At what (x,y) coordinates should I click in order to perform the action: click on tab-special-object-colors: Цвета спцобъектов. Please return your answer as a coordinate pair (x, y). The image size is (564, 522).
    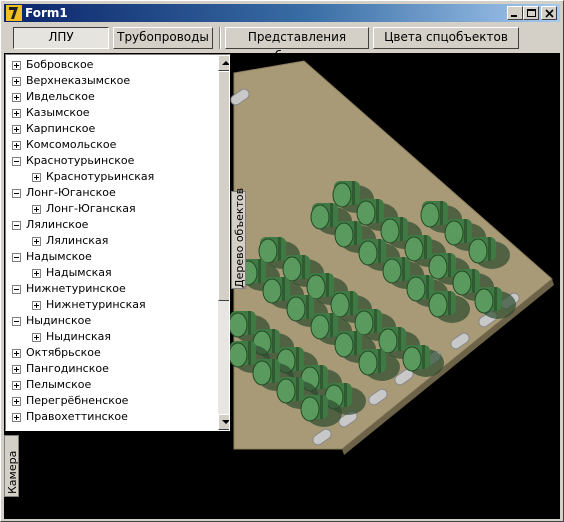
    Looking at the image, I should click on (446, 38).